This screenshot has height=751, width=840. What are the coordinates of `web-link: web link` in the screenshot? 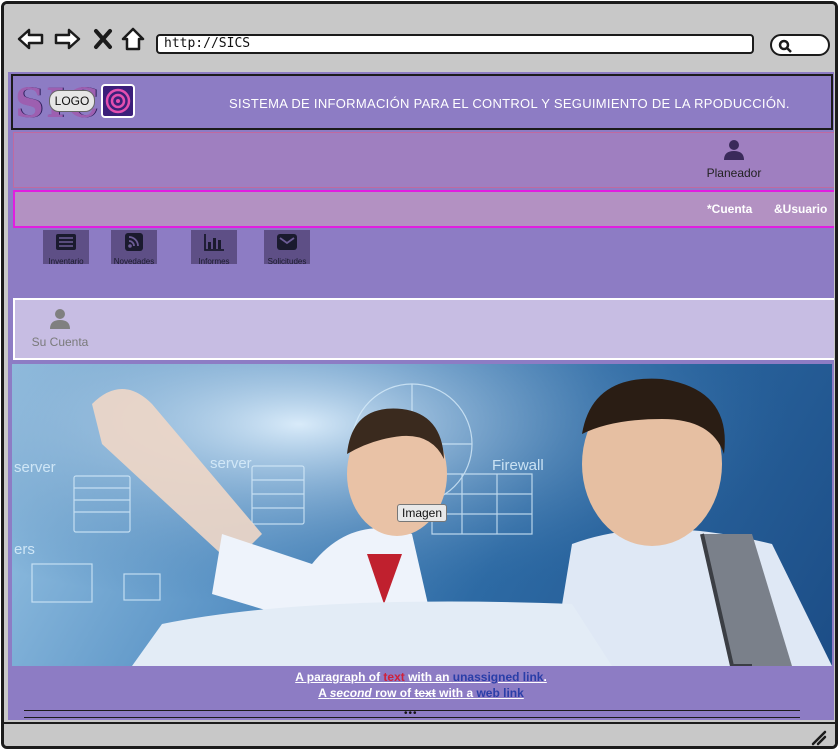 It's located at (499, 693).